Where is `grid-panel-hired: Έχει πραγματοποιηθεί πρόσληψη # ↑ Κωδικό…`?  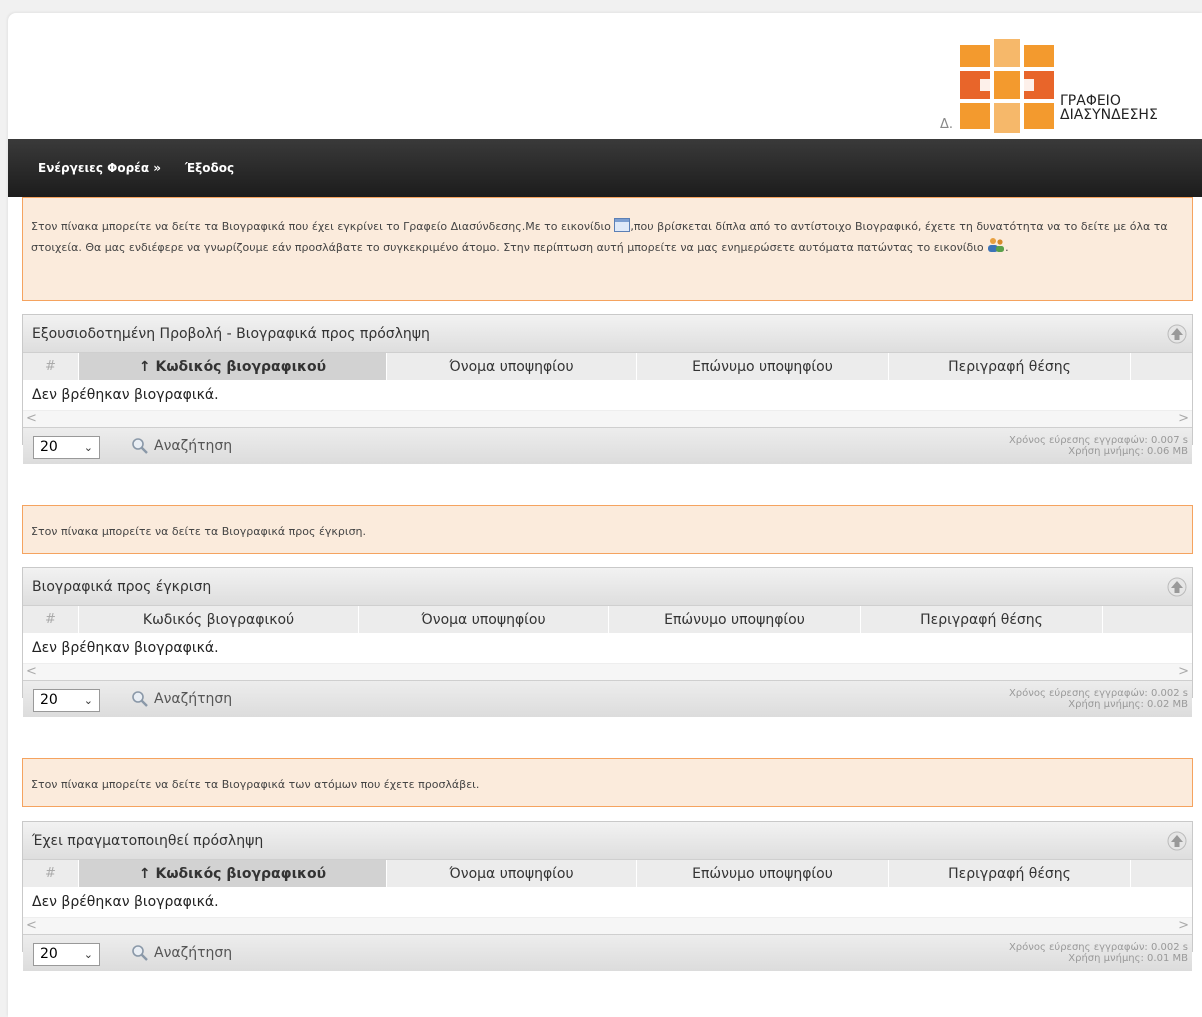
grid-panel-hired: Έχει πραγματοποιηθεί πρόσληψη # ↑ Κωδικό… is located at coordinates (607, 896).